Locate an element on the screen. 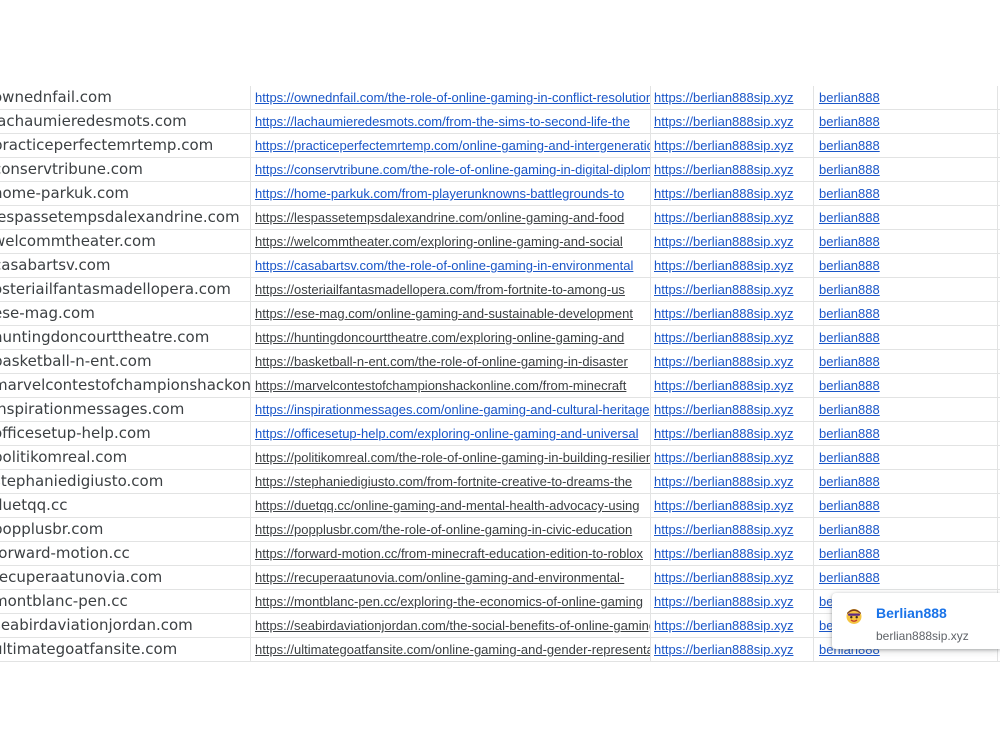 The image size is (1000, 750). domain-cell: officesetup-help.com is located at coordinates (125, 433).